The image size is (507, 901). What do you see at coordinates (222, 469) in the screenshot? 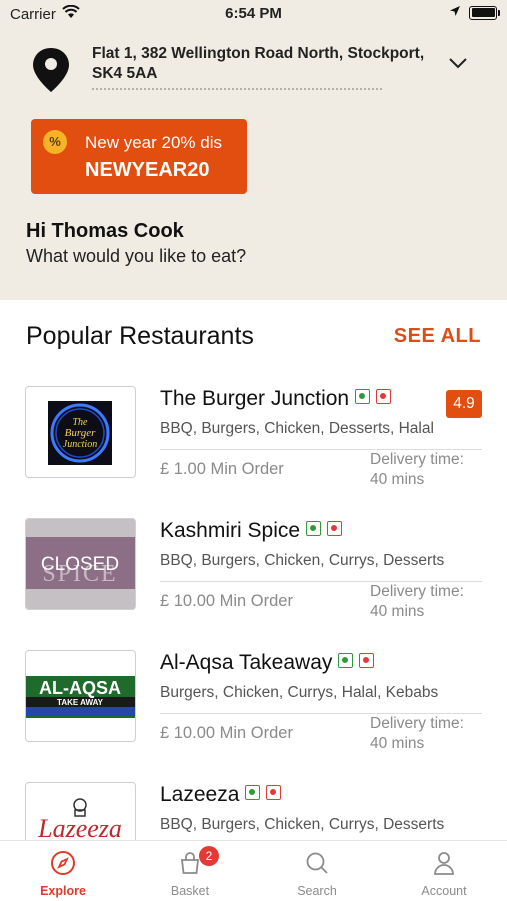
I see `min-order: £ 1.00 Min Order` at bounding box center [222, 469].